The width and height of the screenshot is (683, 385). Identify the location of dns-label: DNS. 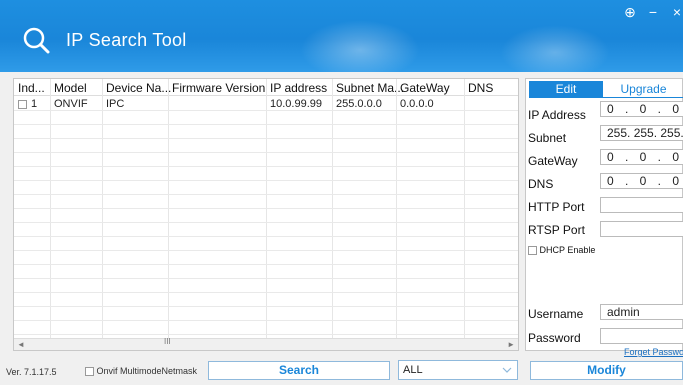
(541, 184).